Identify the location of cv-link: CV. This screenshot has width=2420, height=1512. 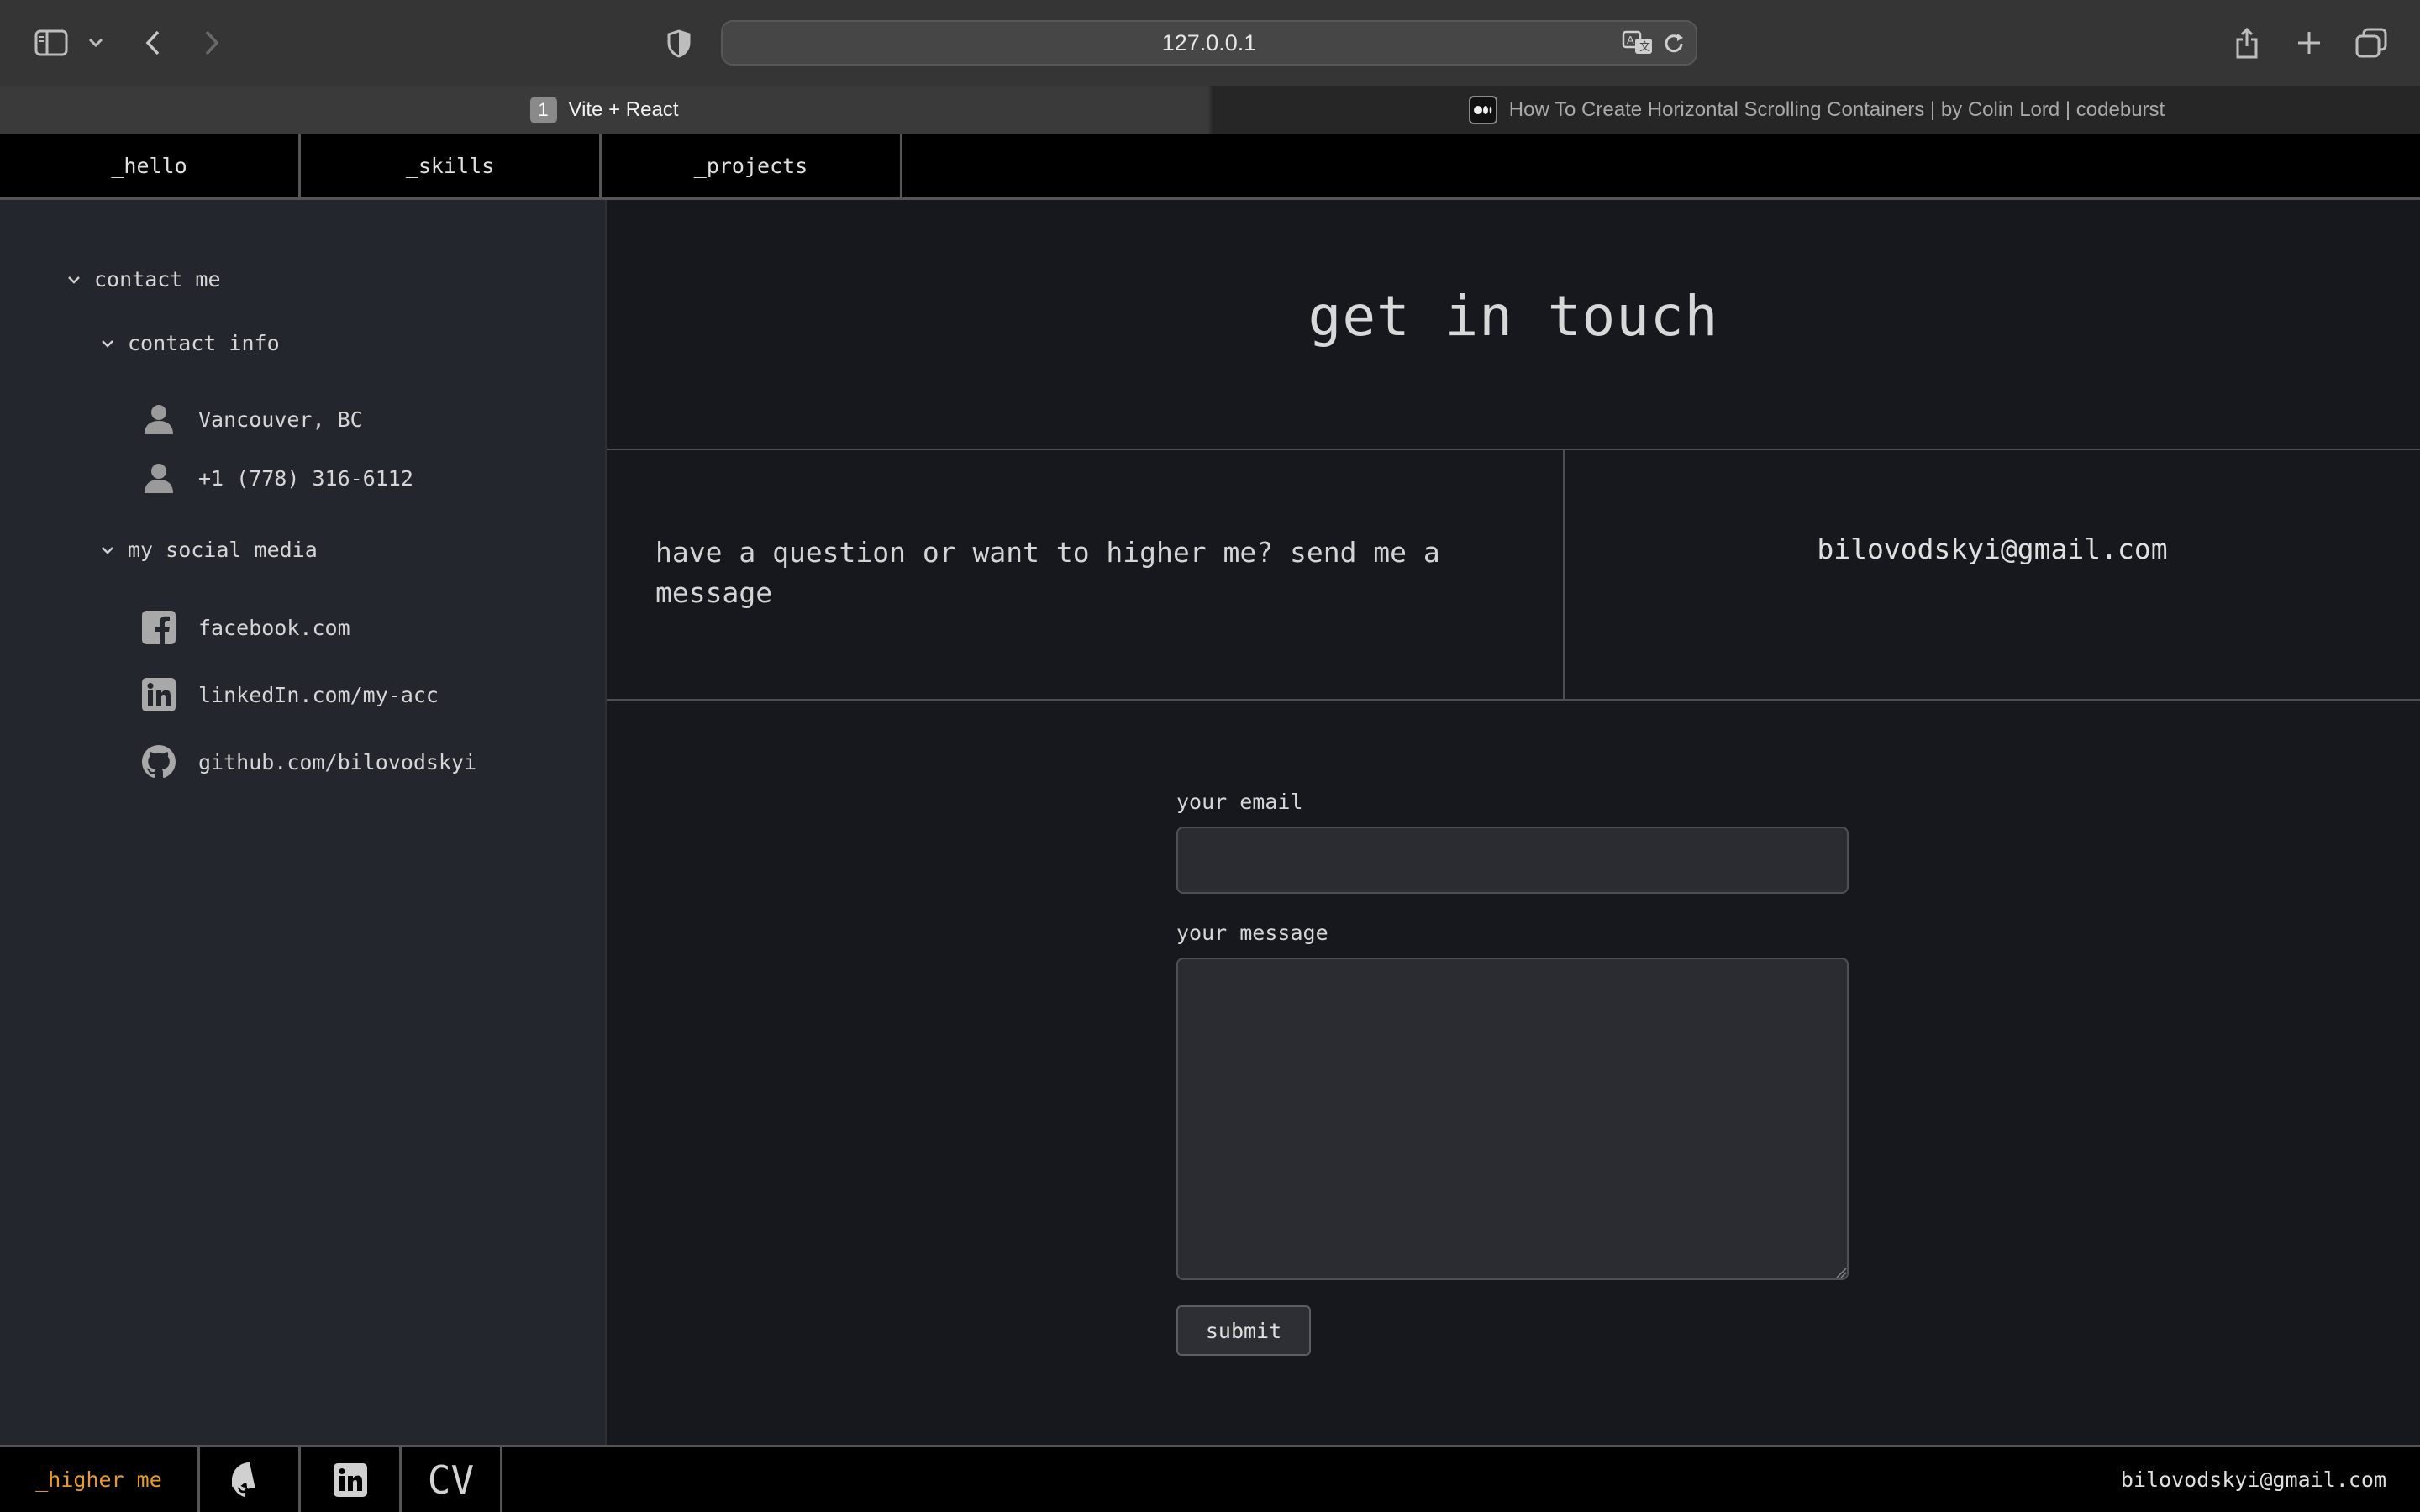
(452, 1479).